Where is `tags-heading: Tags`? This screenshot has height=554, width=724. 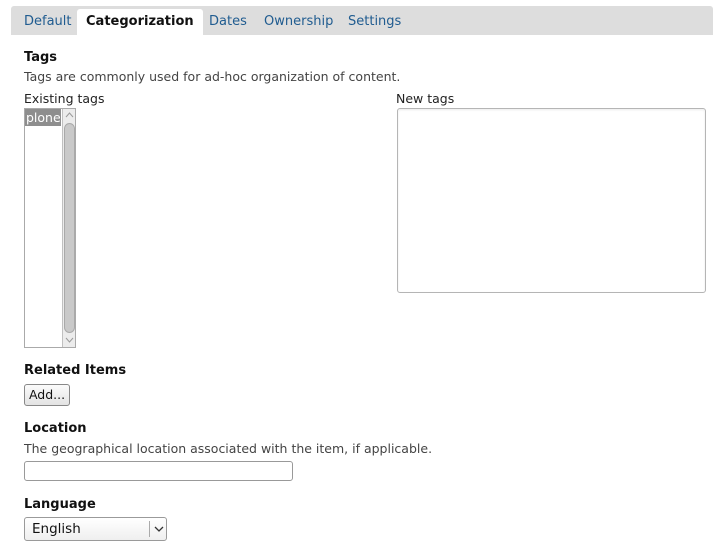 tags-heading: Tags is located at coordinates (41, 57).